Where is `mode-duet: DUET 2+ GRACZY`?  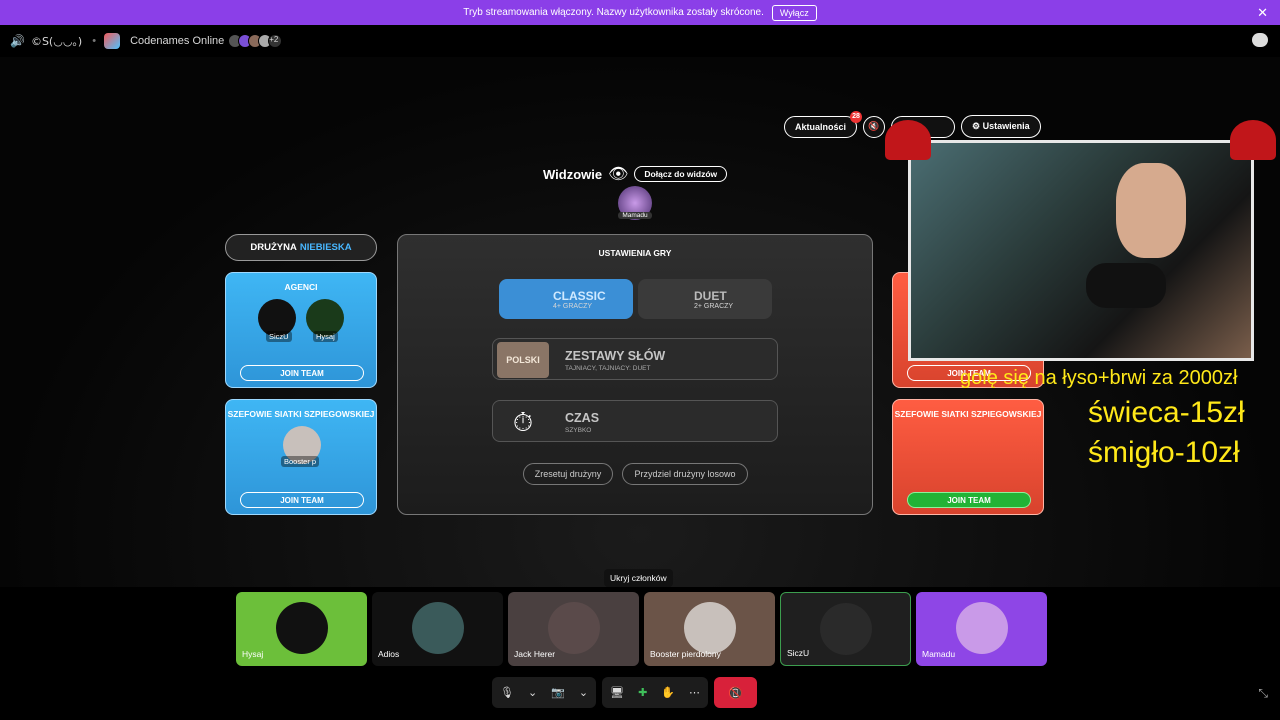
mode-duet: DUET 2+ GRACZY is located at coordinates (705, 299).